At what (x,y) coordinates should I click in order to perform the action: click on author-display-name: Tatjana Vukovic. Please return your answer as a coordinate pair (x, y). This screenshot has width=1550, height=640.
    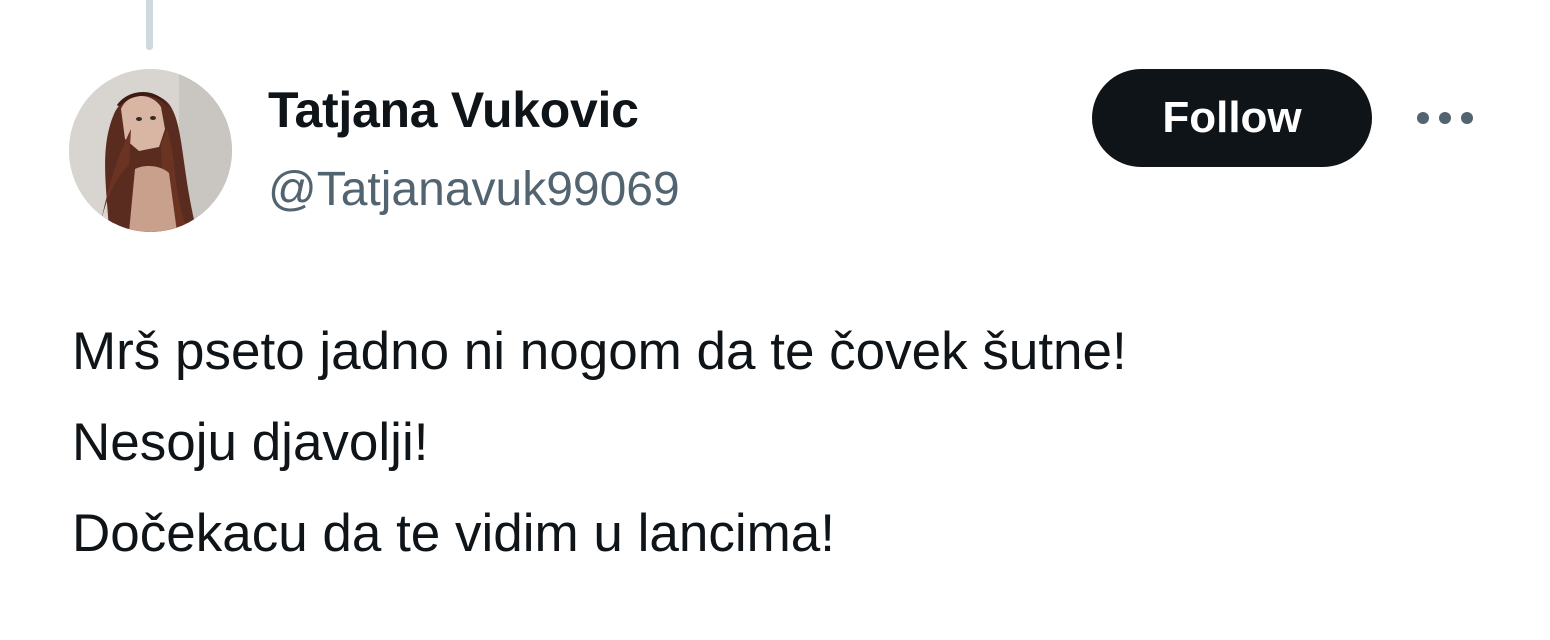
    Looking at the image, I should click on (453, 110).